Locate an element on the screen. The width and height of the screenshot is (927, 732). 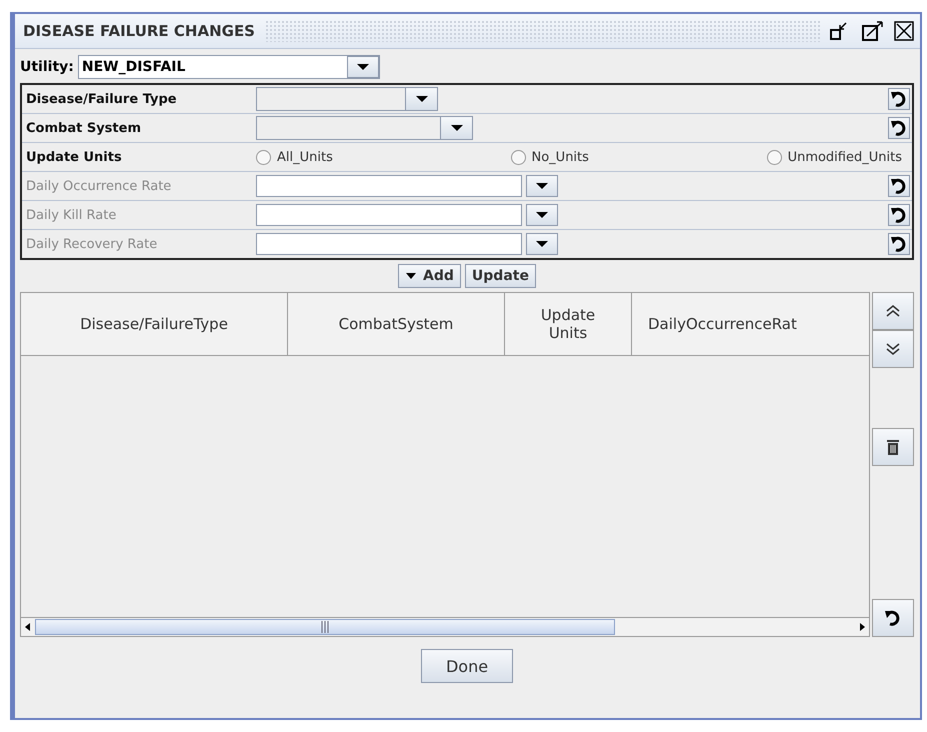
scrollbar-thumb is located at coordinates (325, 627).